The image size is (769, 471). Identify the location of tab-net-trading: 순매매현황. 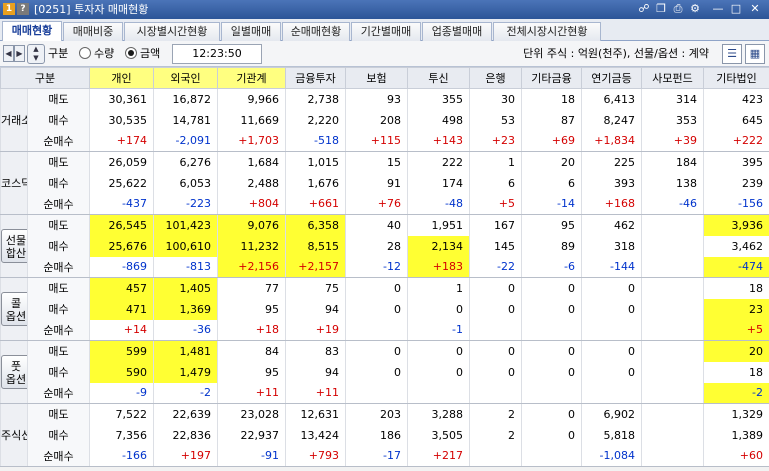
(316, 31).